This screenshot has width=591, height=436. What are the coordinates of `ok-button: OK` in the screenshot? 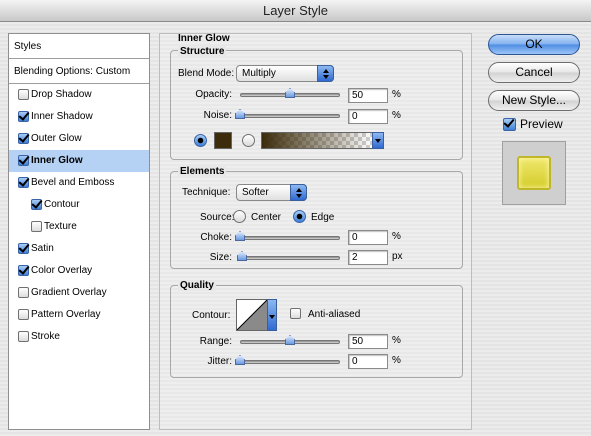 It's located at (534, 44).